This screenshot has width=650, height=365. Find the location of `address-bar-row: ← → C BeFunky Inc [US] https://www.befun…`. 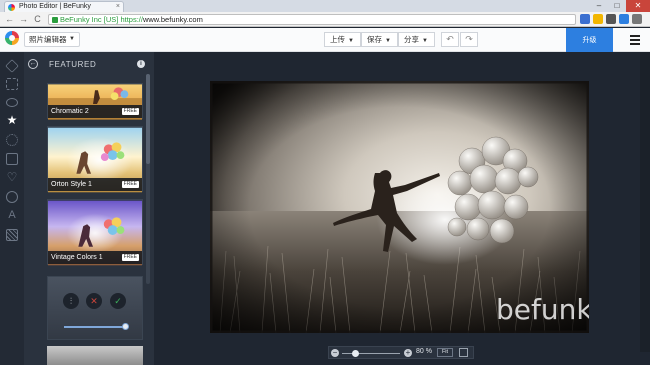

address-bar-row: ← → C BeFunky Inc [US] https://www.befun… is located at coordinates (325, 19).